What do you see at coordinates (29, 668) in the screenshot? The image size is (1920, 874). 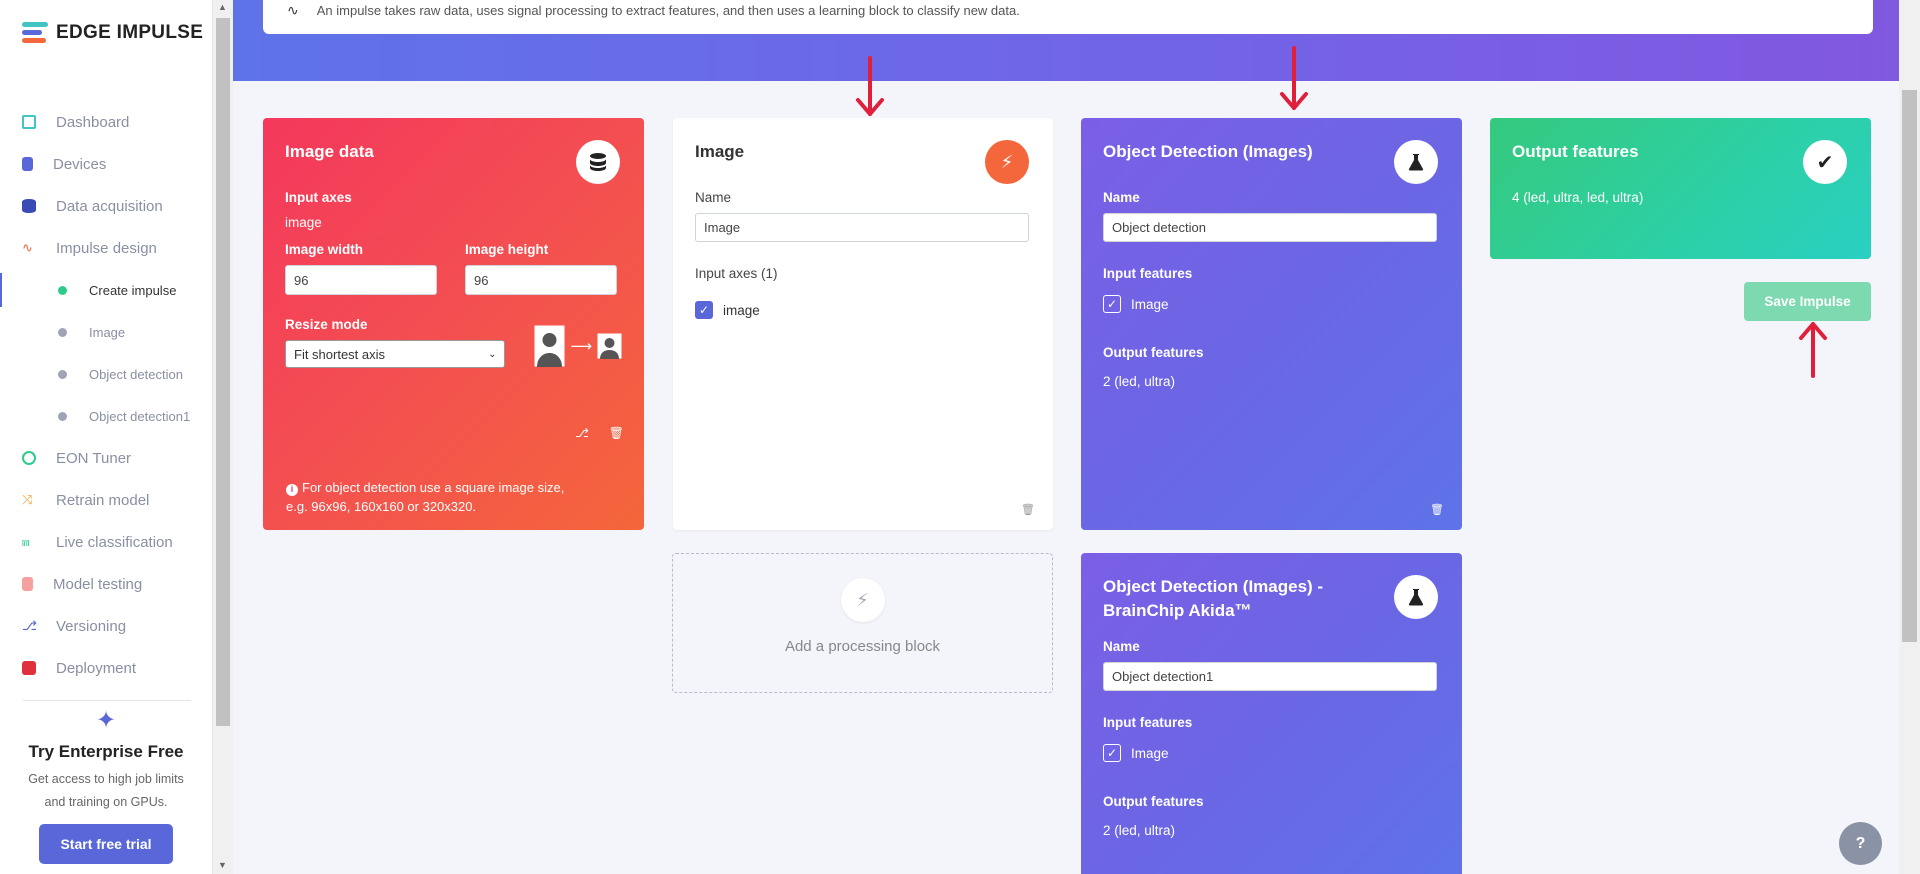 I see `box-icon` at bounding box center [29, 668].